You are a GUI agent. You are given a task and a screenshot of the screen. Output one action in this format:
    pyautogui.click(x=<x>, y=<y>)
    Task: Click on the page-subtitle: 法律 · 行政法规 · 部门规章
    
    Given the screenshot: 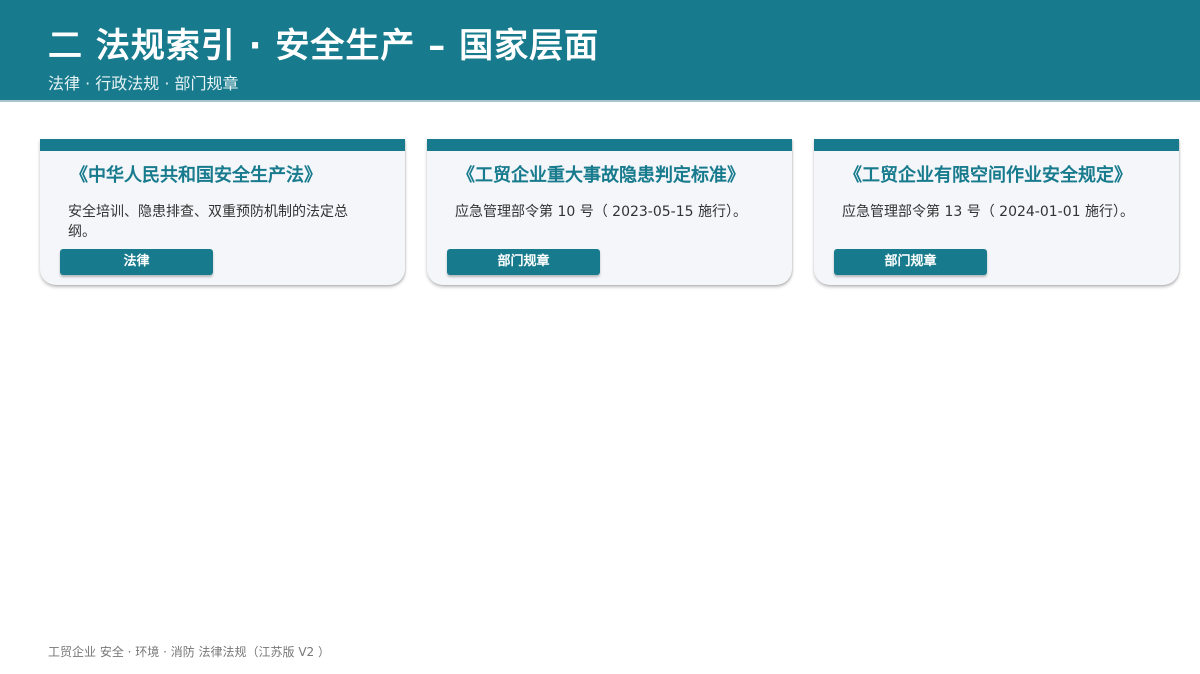 What is the action you would take?
    pyautogui.click(x=143, y=83)
    